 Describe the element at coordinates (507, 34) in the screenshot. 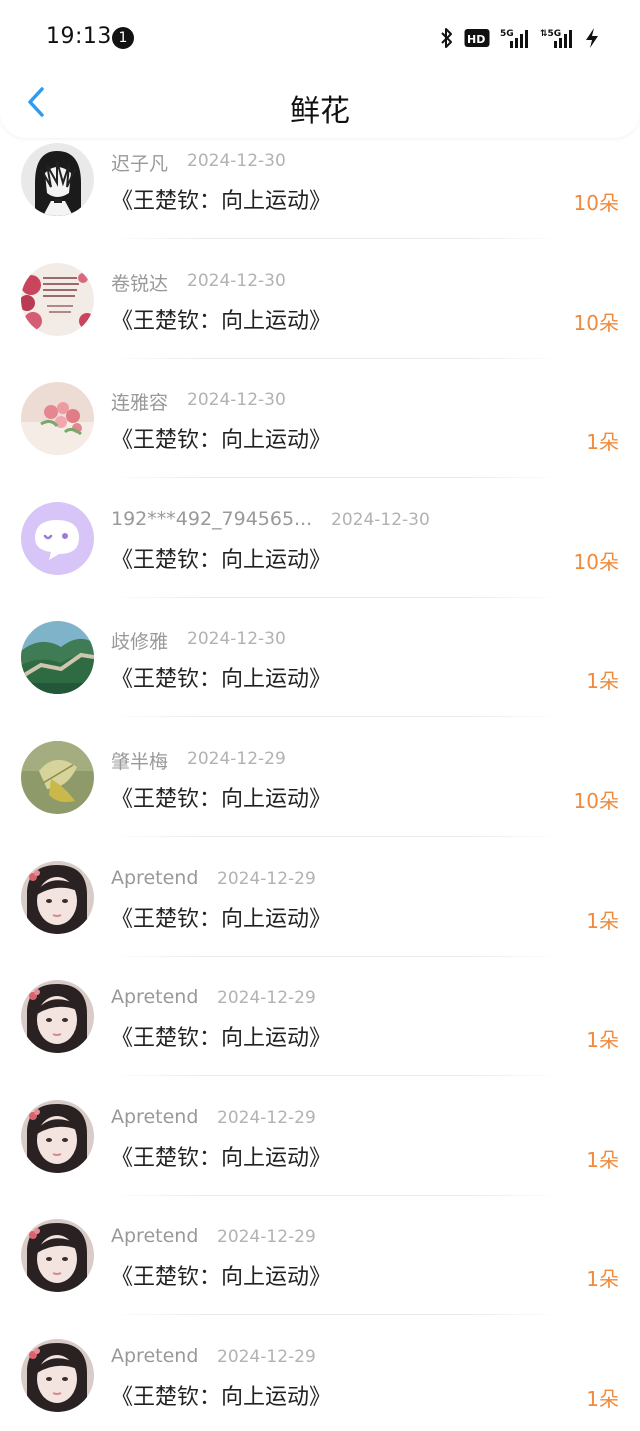

I see `svg-text: 5G` at that location.